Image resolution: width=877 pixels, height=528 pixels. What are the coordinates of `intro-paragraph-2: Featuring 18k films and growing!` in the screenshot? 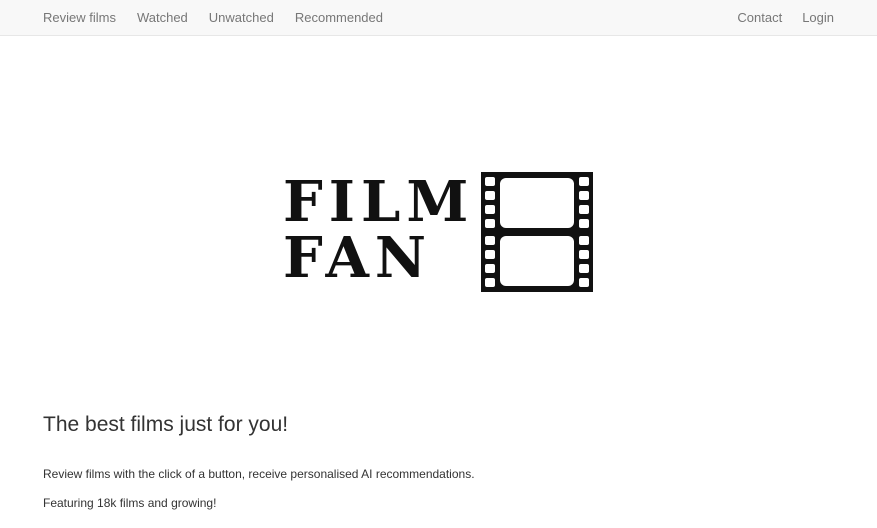 It's located at (130, 503).